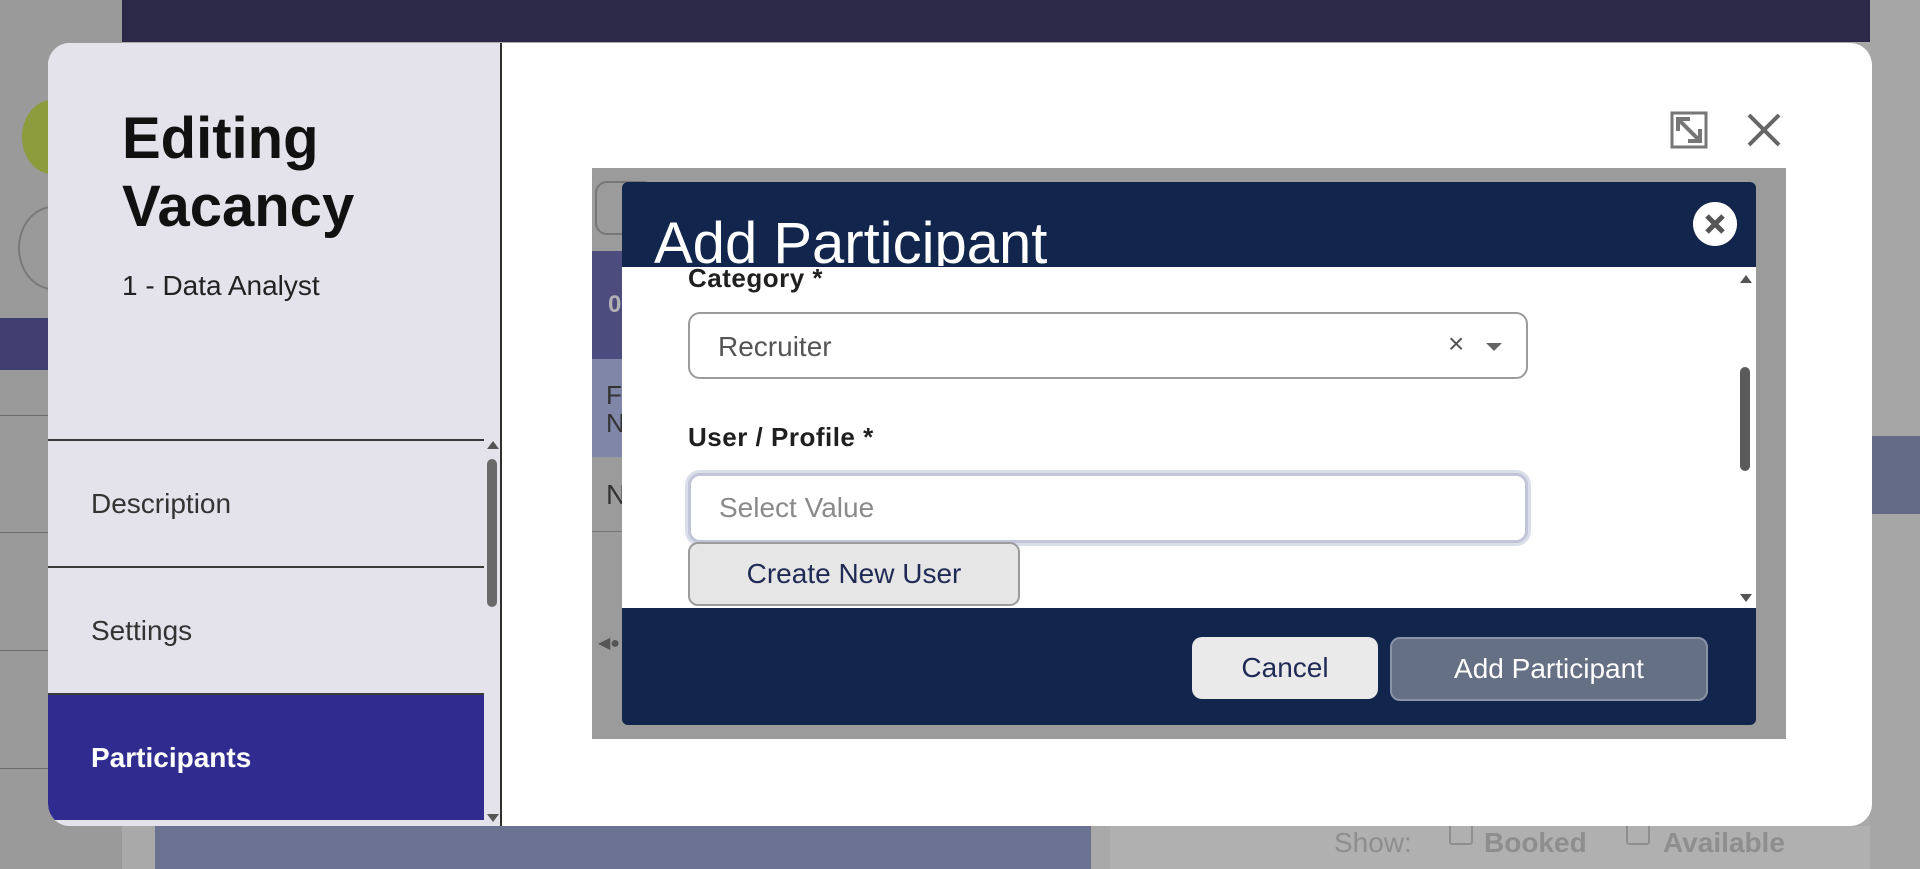 The image size is (1920, 869). What do you see at coordinates (775, 346) in the screenshot?
I see `category-value: Recruiter` at bounding box center [775, 346].